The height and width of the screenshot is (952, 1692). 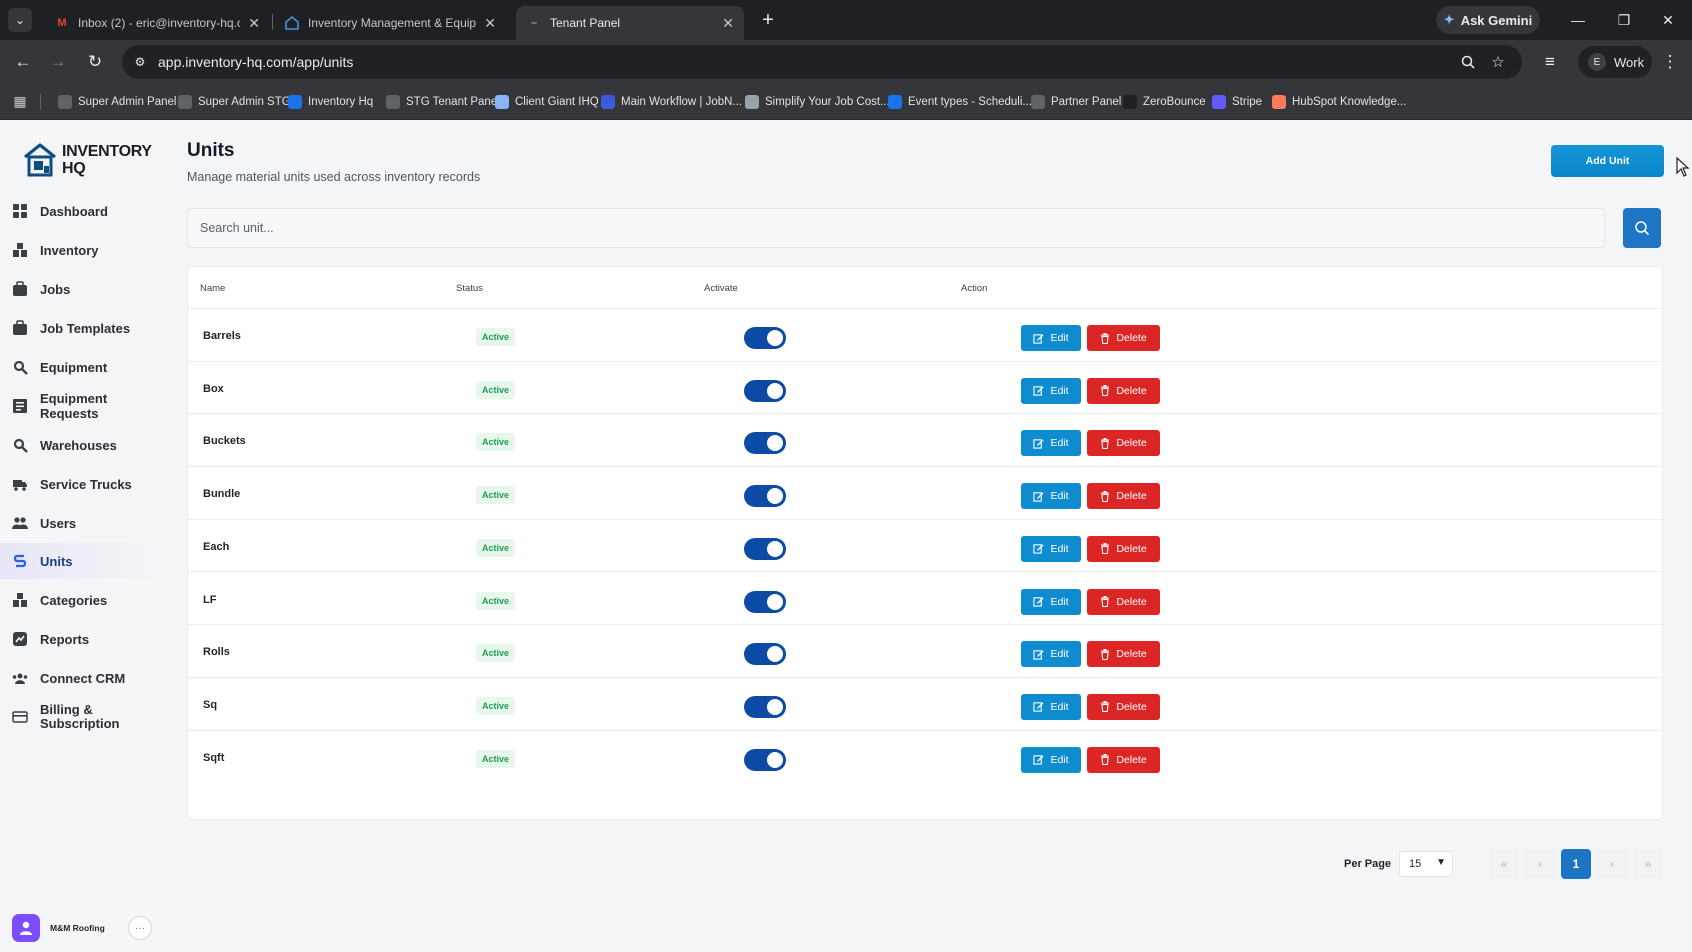 I want to click on sidebar-item-users: Users, so click(x=81, y=523).